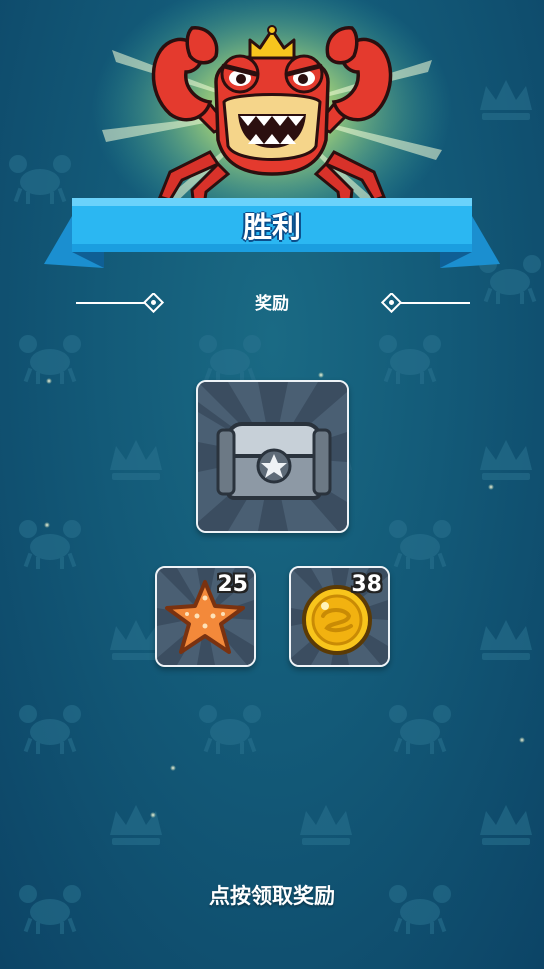 Image resolution: width=544 pixels, height=969 pixels. Describe the element at coordinates (339, 616) in the screenshot. I see `reward-tile-coin: 38` at that location.